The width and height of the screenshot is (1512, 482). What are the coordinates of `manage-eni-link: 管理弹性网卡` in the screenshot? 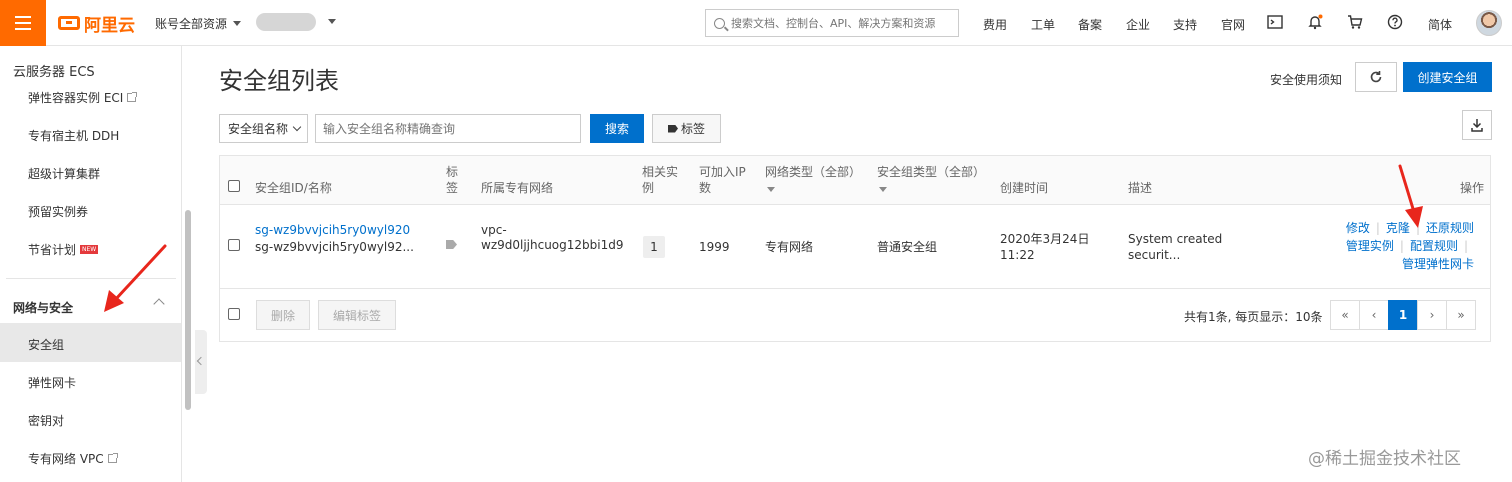 It's located at (1438, 264).